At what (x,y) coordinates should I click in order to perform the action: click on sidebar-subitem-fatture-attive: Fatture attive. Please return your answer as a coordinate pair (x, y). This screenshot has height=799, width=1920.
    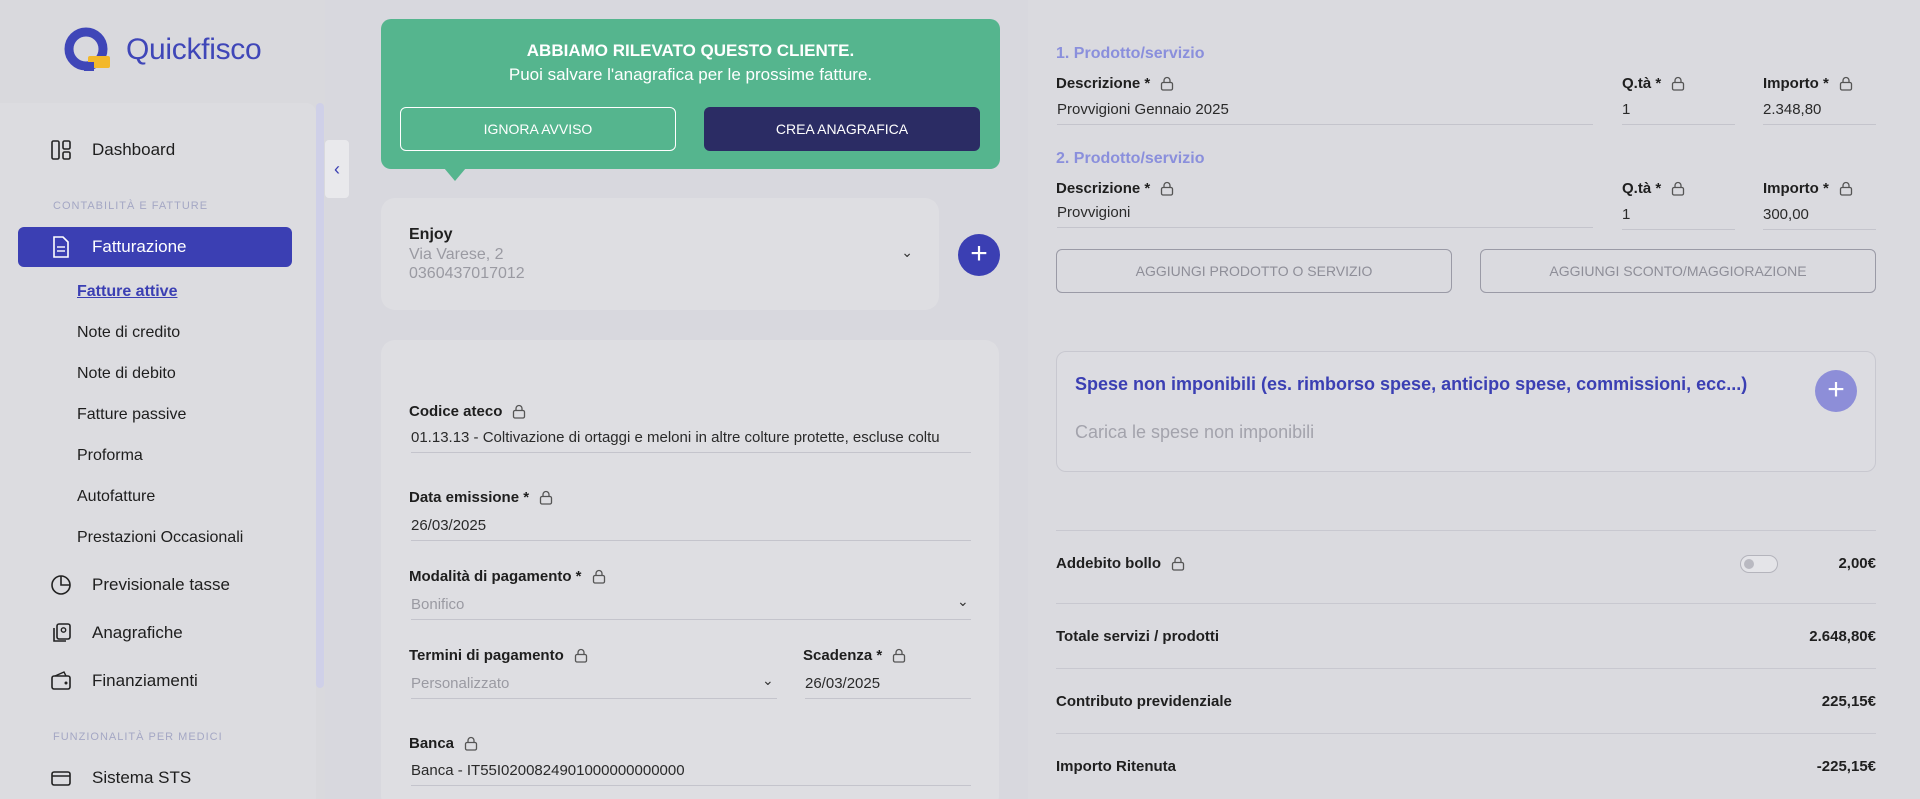
    Looking at the image, I should click on (127, 292).